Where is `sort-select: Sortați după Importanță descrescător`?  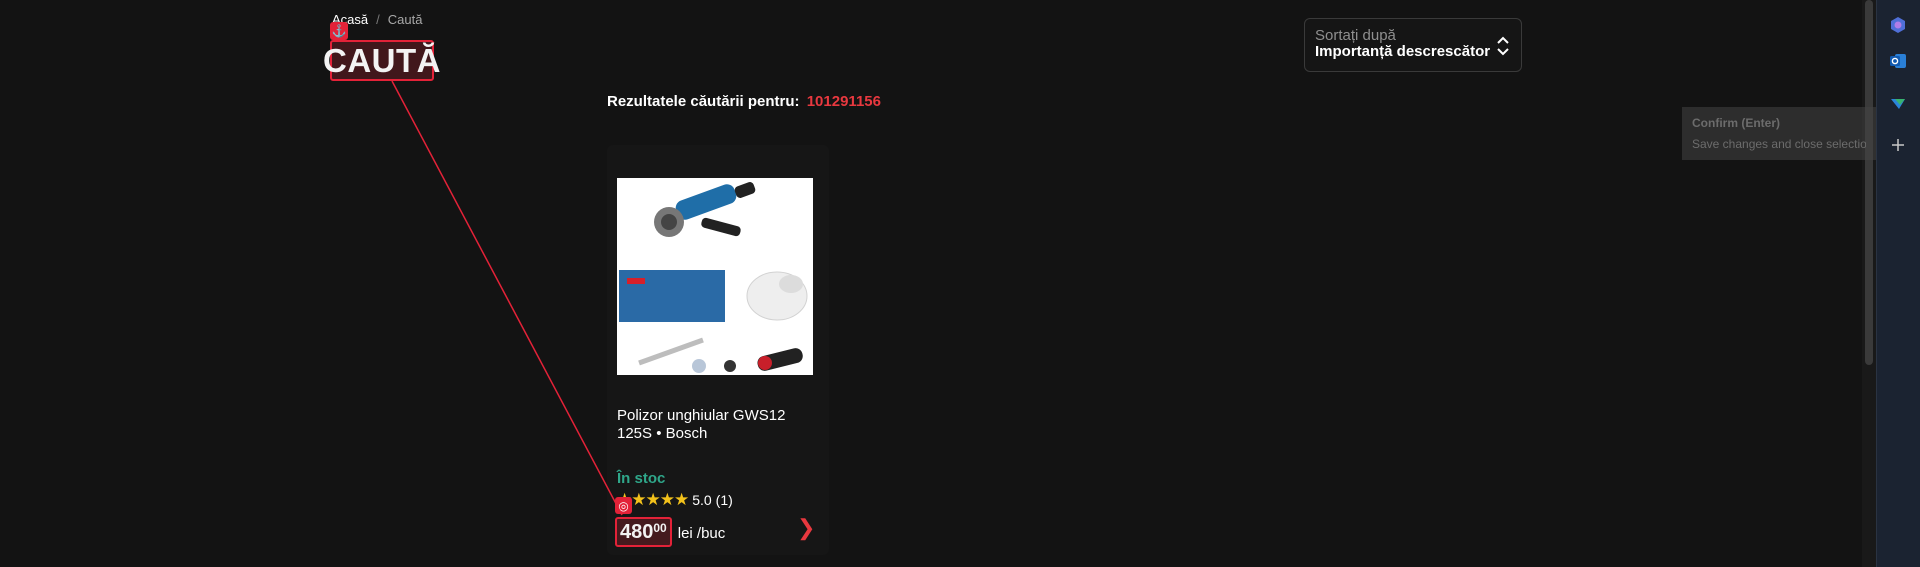 sort-select: Sortați după Importanță descrescător is located at coordinates (1413, 45).